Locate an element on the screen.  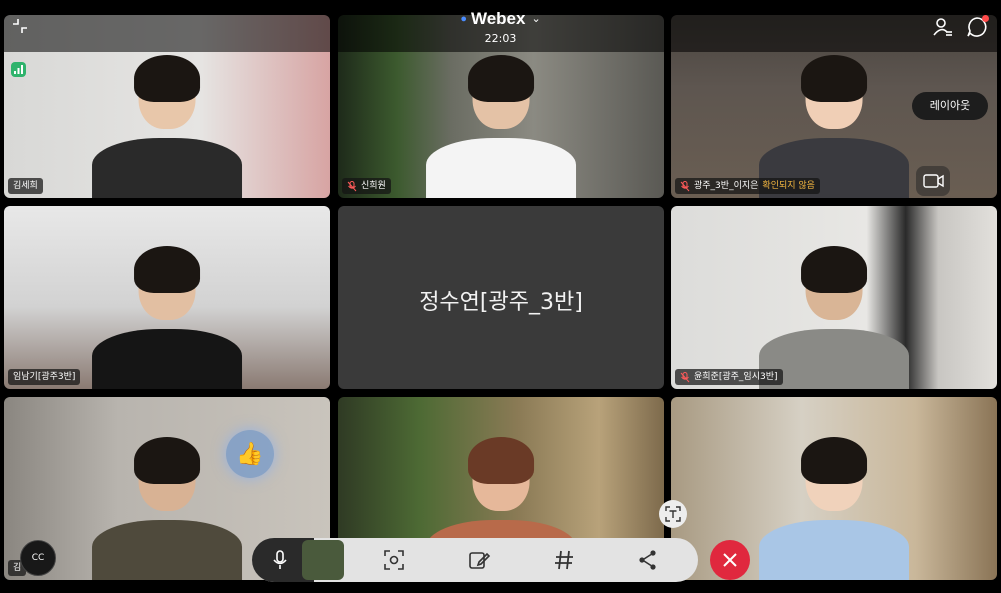
hashtag-icon is located at coordinates (564, 560).